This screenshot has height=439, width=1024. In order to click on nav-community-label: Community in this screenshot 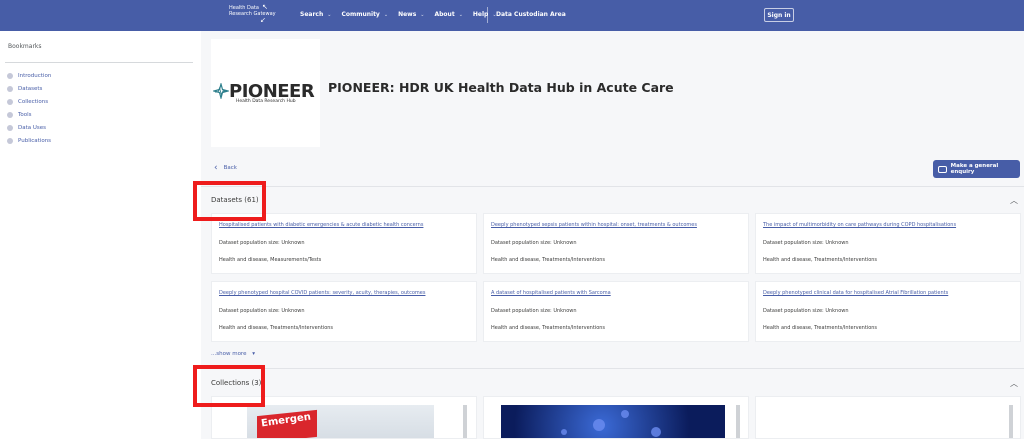, I will do `click(360, 14)`.